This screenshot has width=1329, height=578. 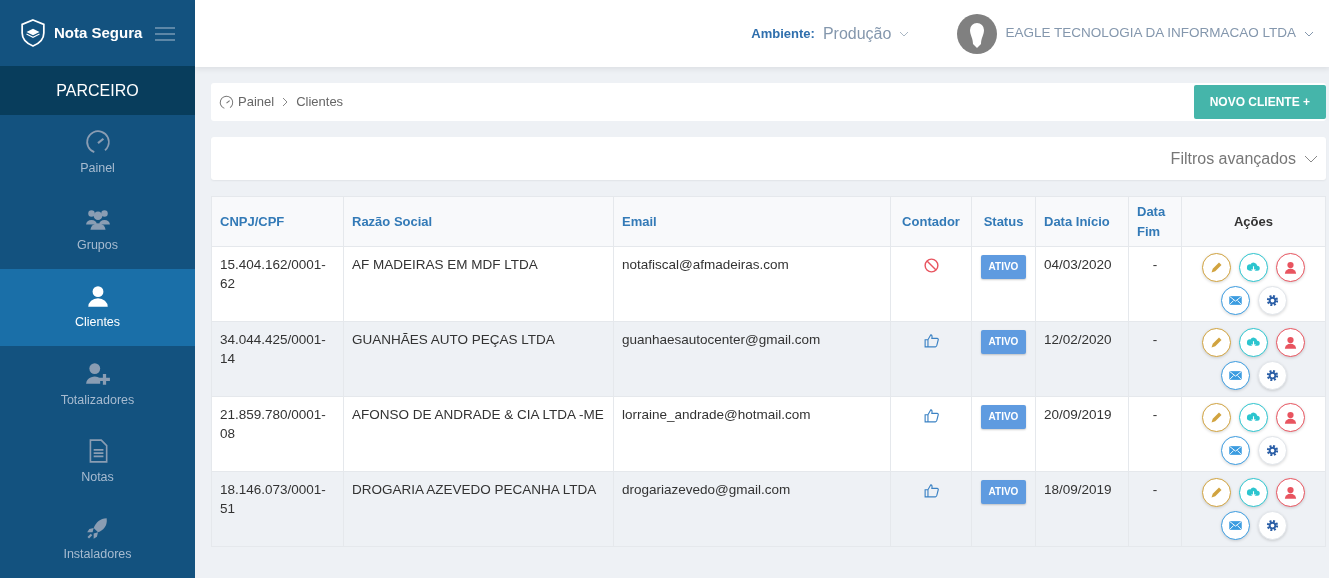 I want to click on sidebar-item: Instaladores, so click(x=97, y=539).